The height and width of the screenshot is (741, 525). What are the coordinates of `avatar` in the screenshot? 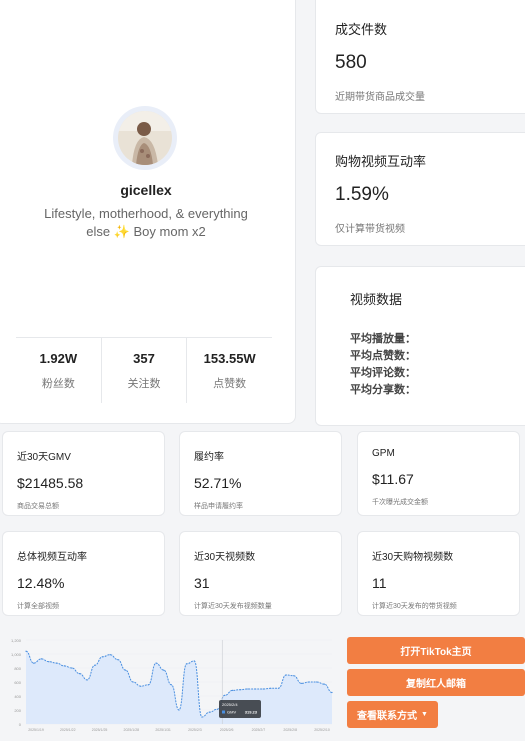 It's located at (145, 138).